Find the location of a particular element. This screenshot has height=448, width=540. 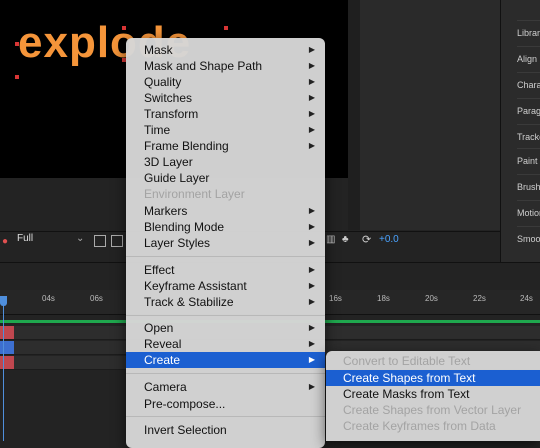

submenu-item-create-keyframes-from-data: Create Keyframes from Data is located at coordinates (433, 426).